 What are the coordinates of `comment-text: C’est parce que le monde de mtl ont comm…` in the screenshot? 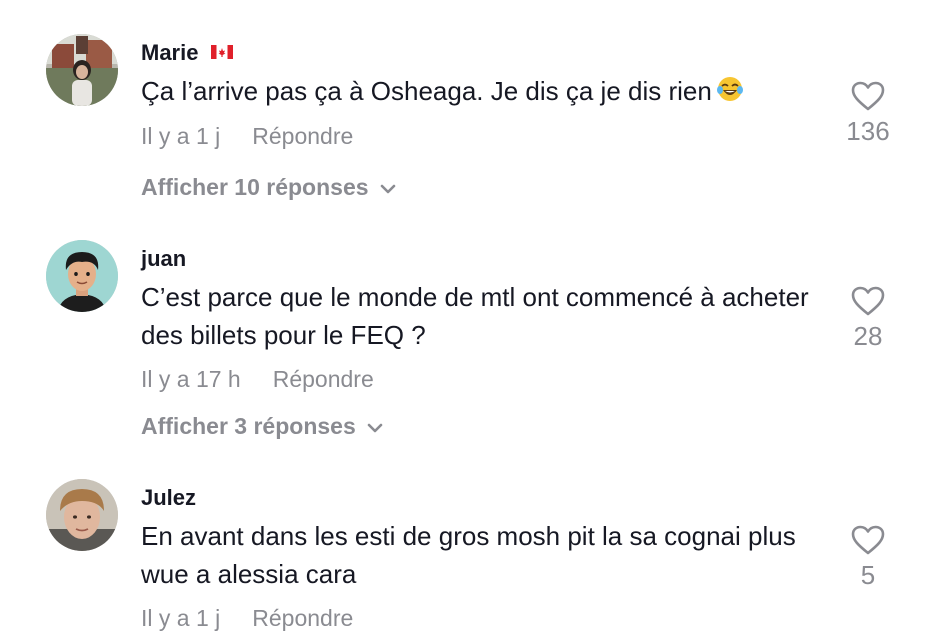 It's located at (481, 316).